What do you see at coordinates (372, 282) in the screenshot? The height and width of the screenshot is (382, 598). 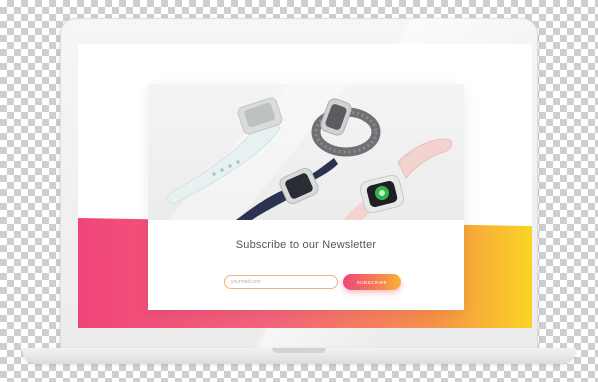 I see `subscribe-button: SUBSCRIBE` at bounding box center [372, 282].